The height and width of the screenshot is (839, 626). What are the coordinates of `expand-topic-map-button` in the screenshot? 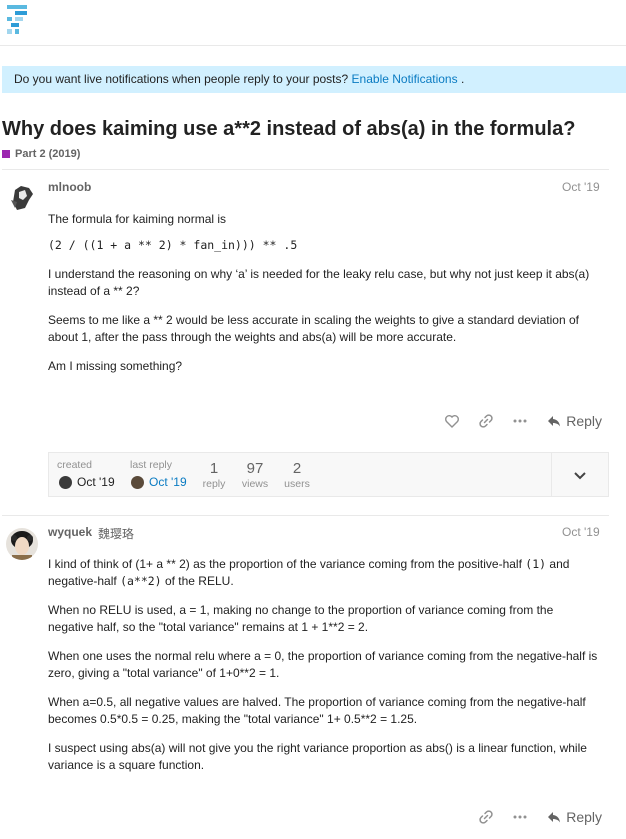 It's located at (579, 474).